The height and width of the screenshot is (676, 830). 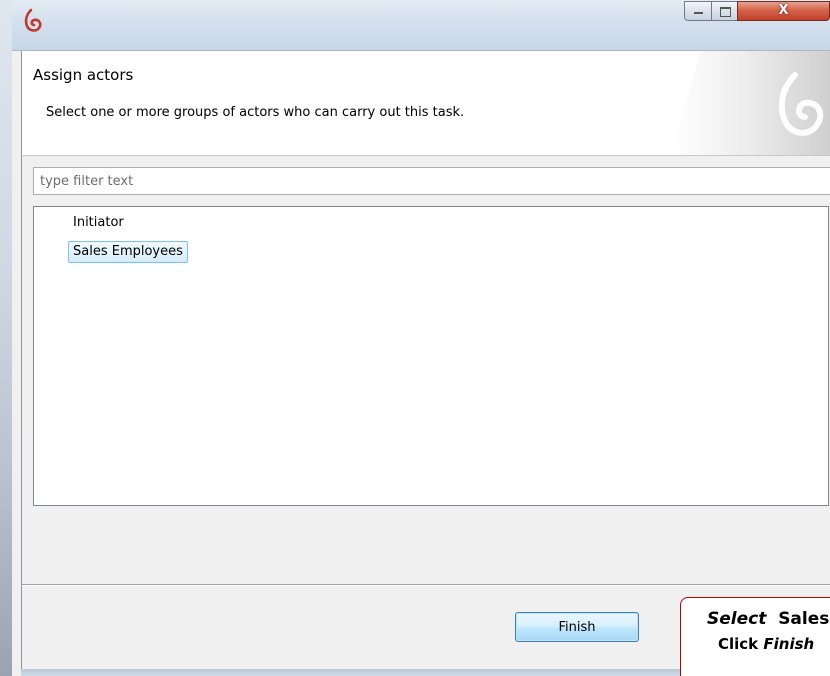 I want to click on minimize-button, so click(x=698, y=11).